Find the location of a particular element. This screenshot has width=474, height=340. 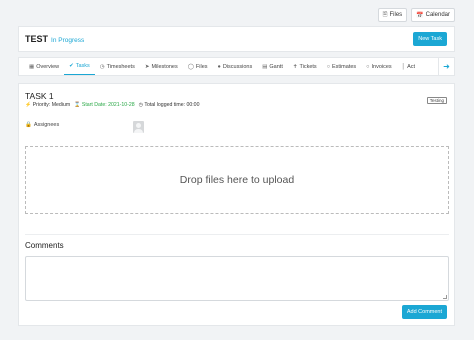

task-label-badge: Testing is located at coordinates (436, 100).